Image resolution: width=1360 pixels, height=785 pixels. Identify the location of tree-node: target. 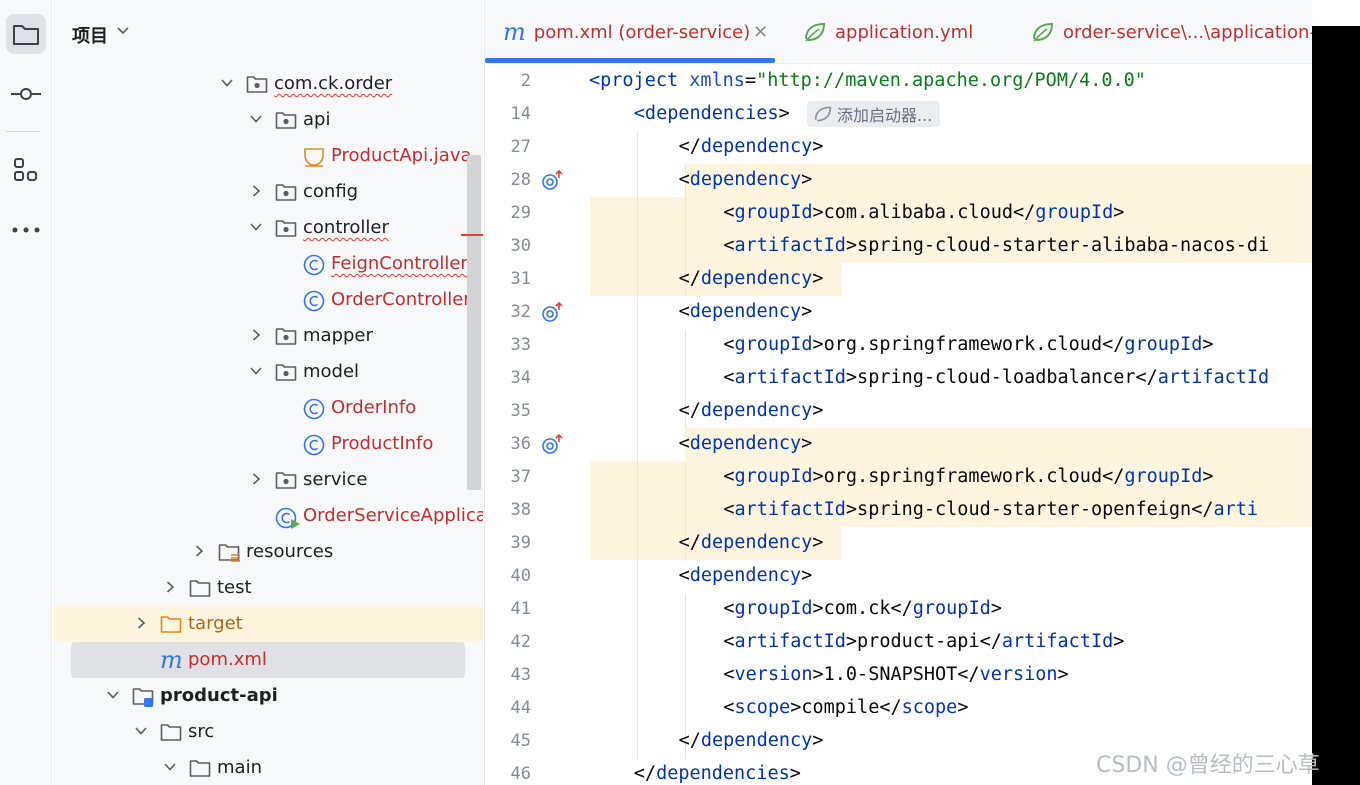
(268, 624).